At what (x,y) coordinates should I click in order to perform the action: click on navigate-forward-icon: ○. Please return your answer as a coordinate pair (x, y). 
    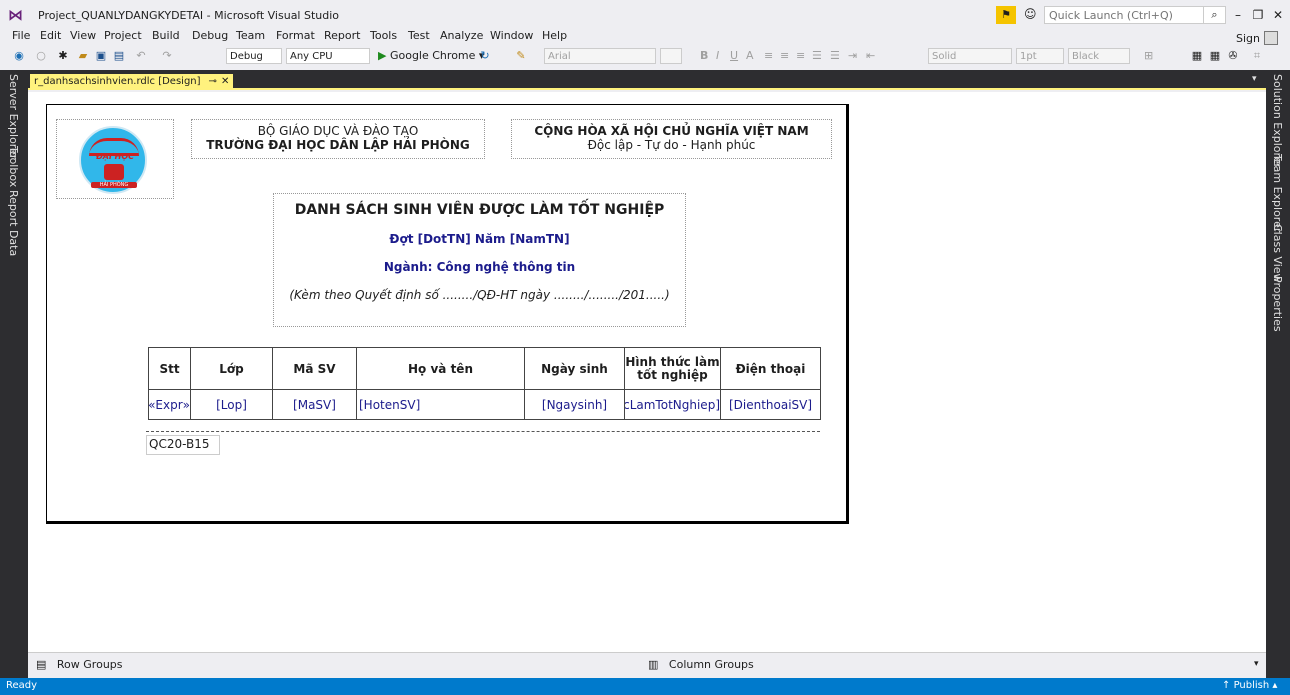
    Looking at the image, I should click on (41, 56).